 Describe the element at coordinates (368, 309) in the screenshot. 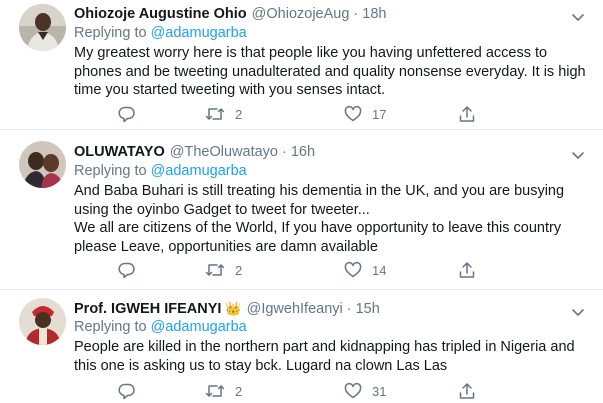

I see `timestamp: 15h` at that location.